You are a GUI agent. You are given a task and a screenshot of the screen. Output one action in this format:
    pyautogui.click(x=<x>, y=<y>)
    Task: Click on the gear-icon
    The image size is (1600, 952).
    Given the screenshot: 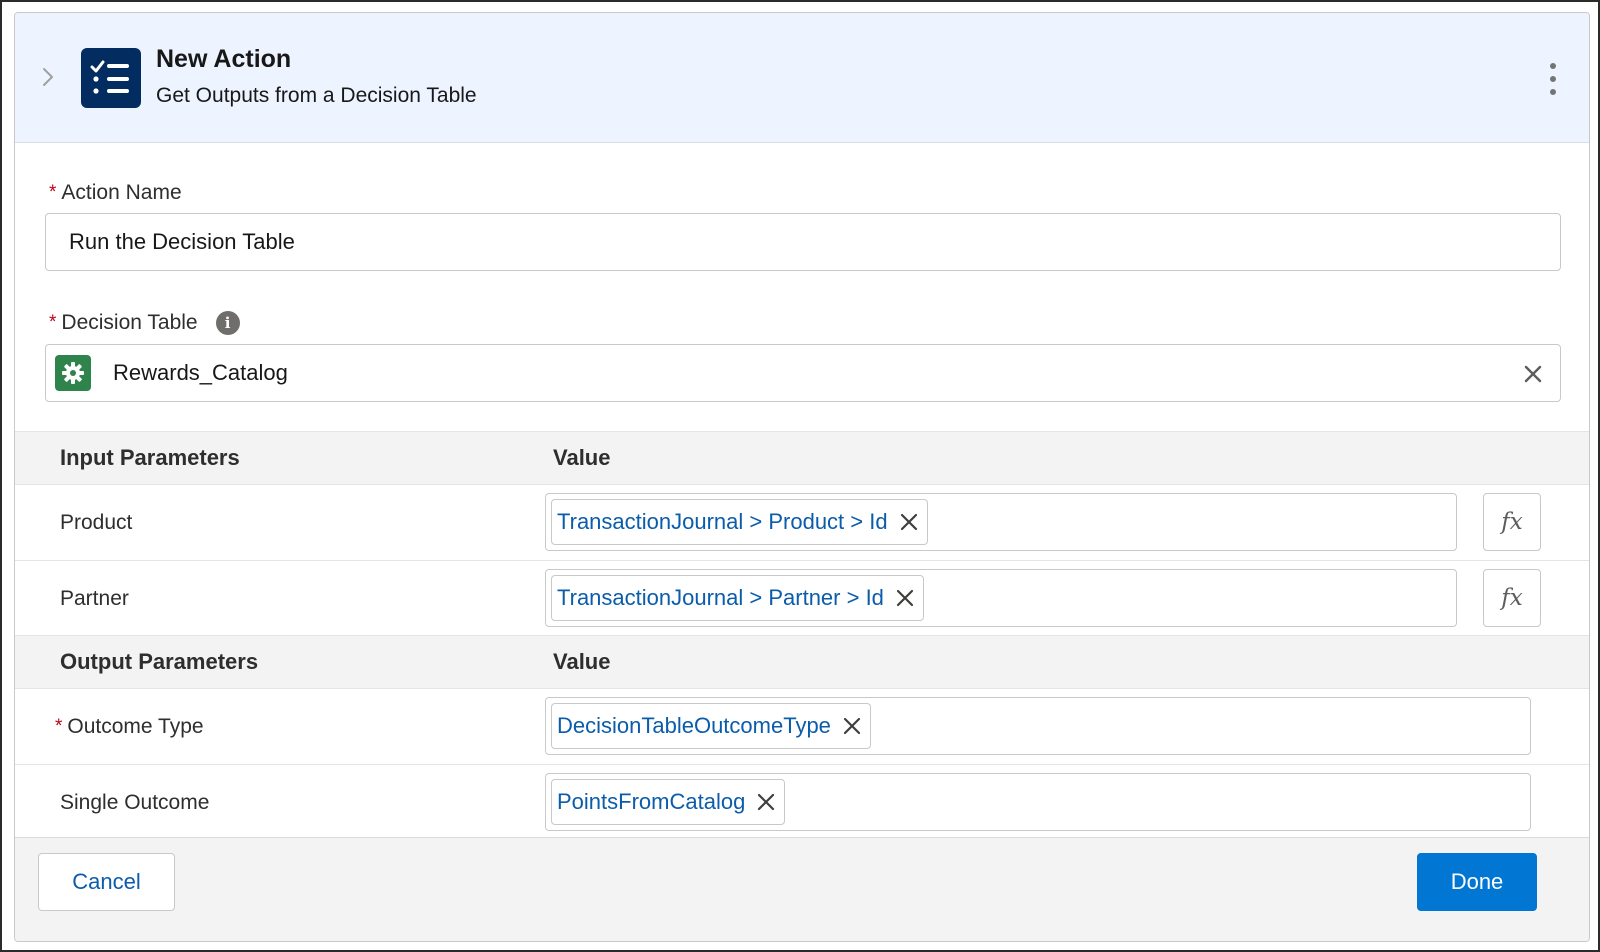 What is the action you would take?
    pyautogui.click(x=73, y=373)
    